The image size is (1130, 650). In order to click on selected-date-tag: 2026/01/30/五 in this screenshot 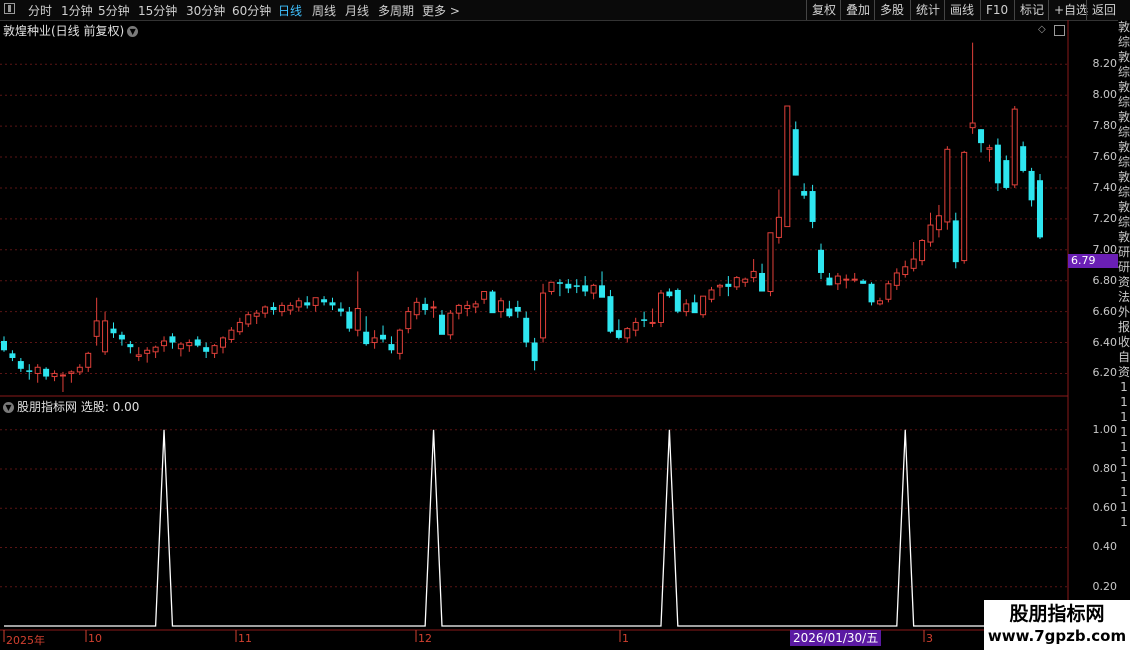, I will do `click(836, 638)`.